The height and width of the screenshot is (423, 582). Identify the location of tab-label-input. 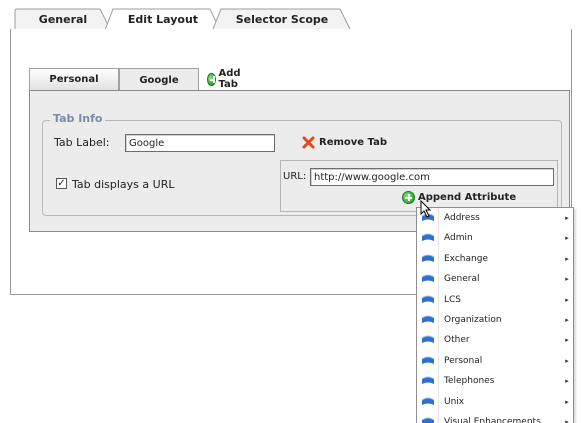
(200, 143).